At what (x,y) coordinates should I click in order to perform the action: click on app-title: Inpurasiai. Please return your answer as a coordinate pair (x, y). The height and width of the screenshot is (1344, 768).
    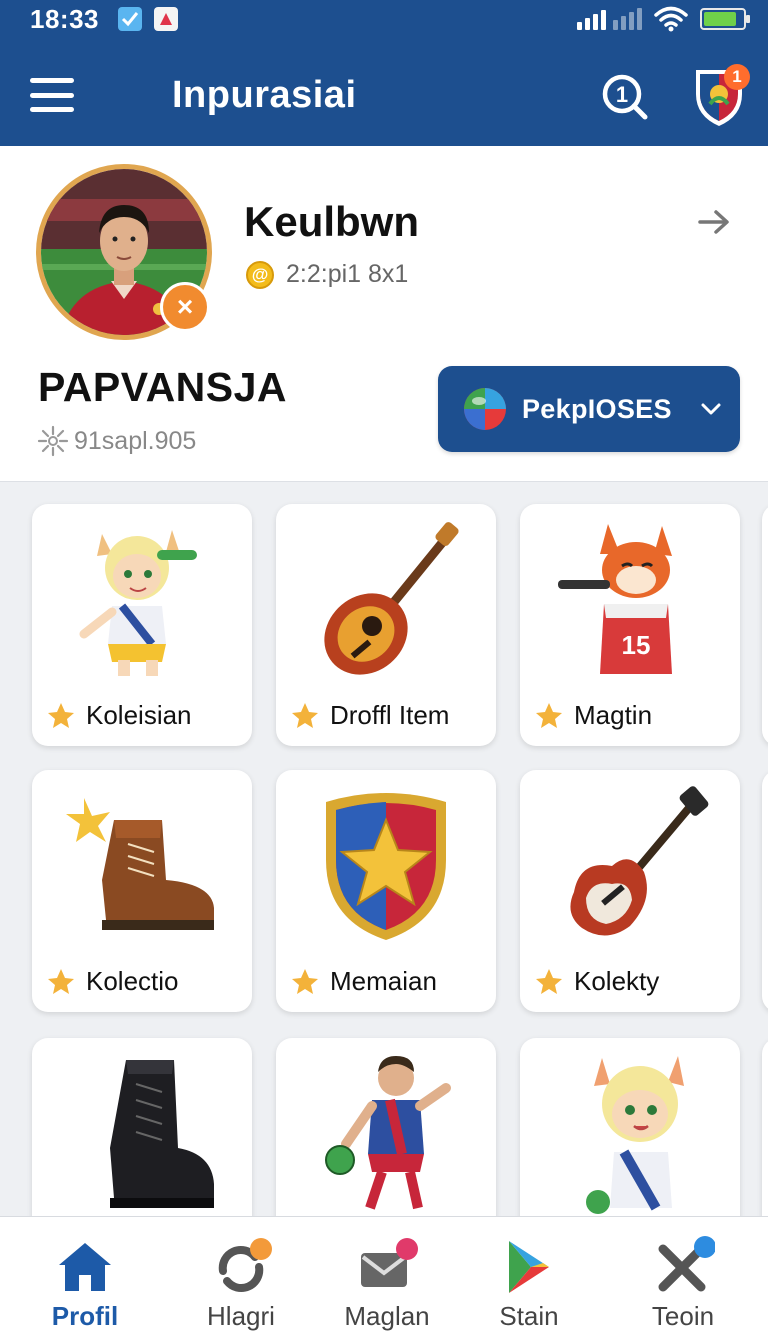
    Looking at the image, I should click on (264, 95).